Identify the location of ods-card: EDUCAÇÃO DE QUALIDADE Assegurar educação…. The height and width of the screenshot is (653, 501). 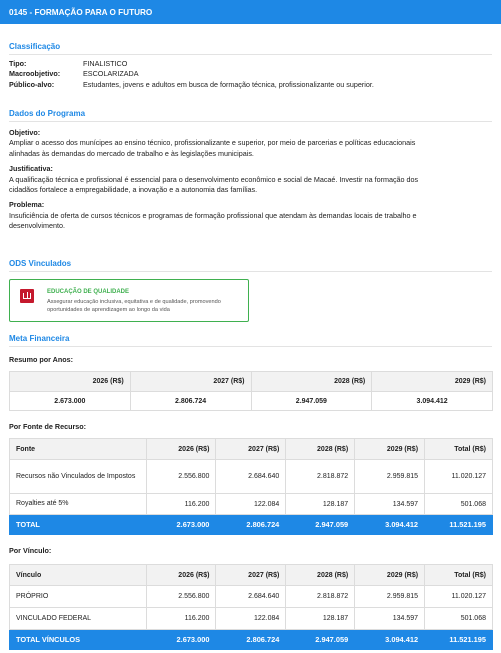
(129, 300).